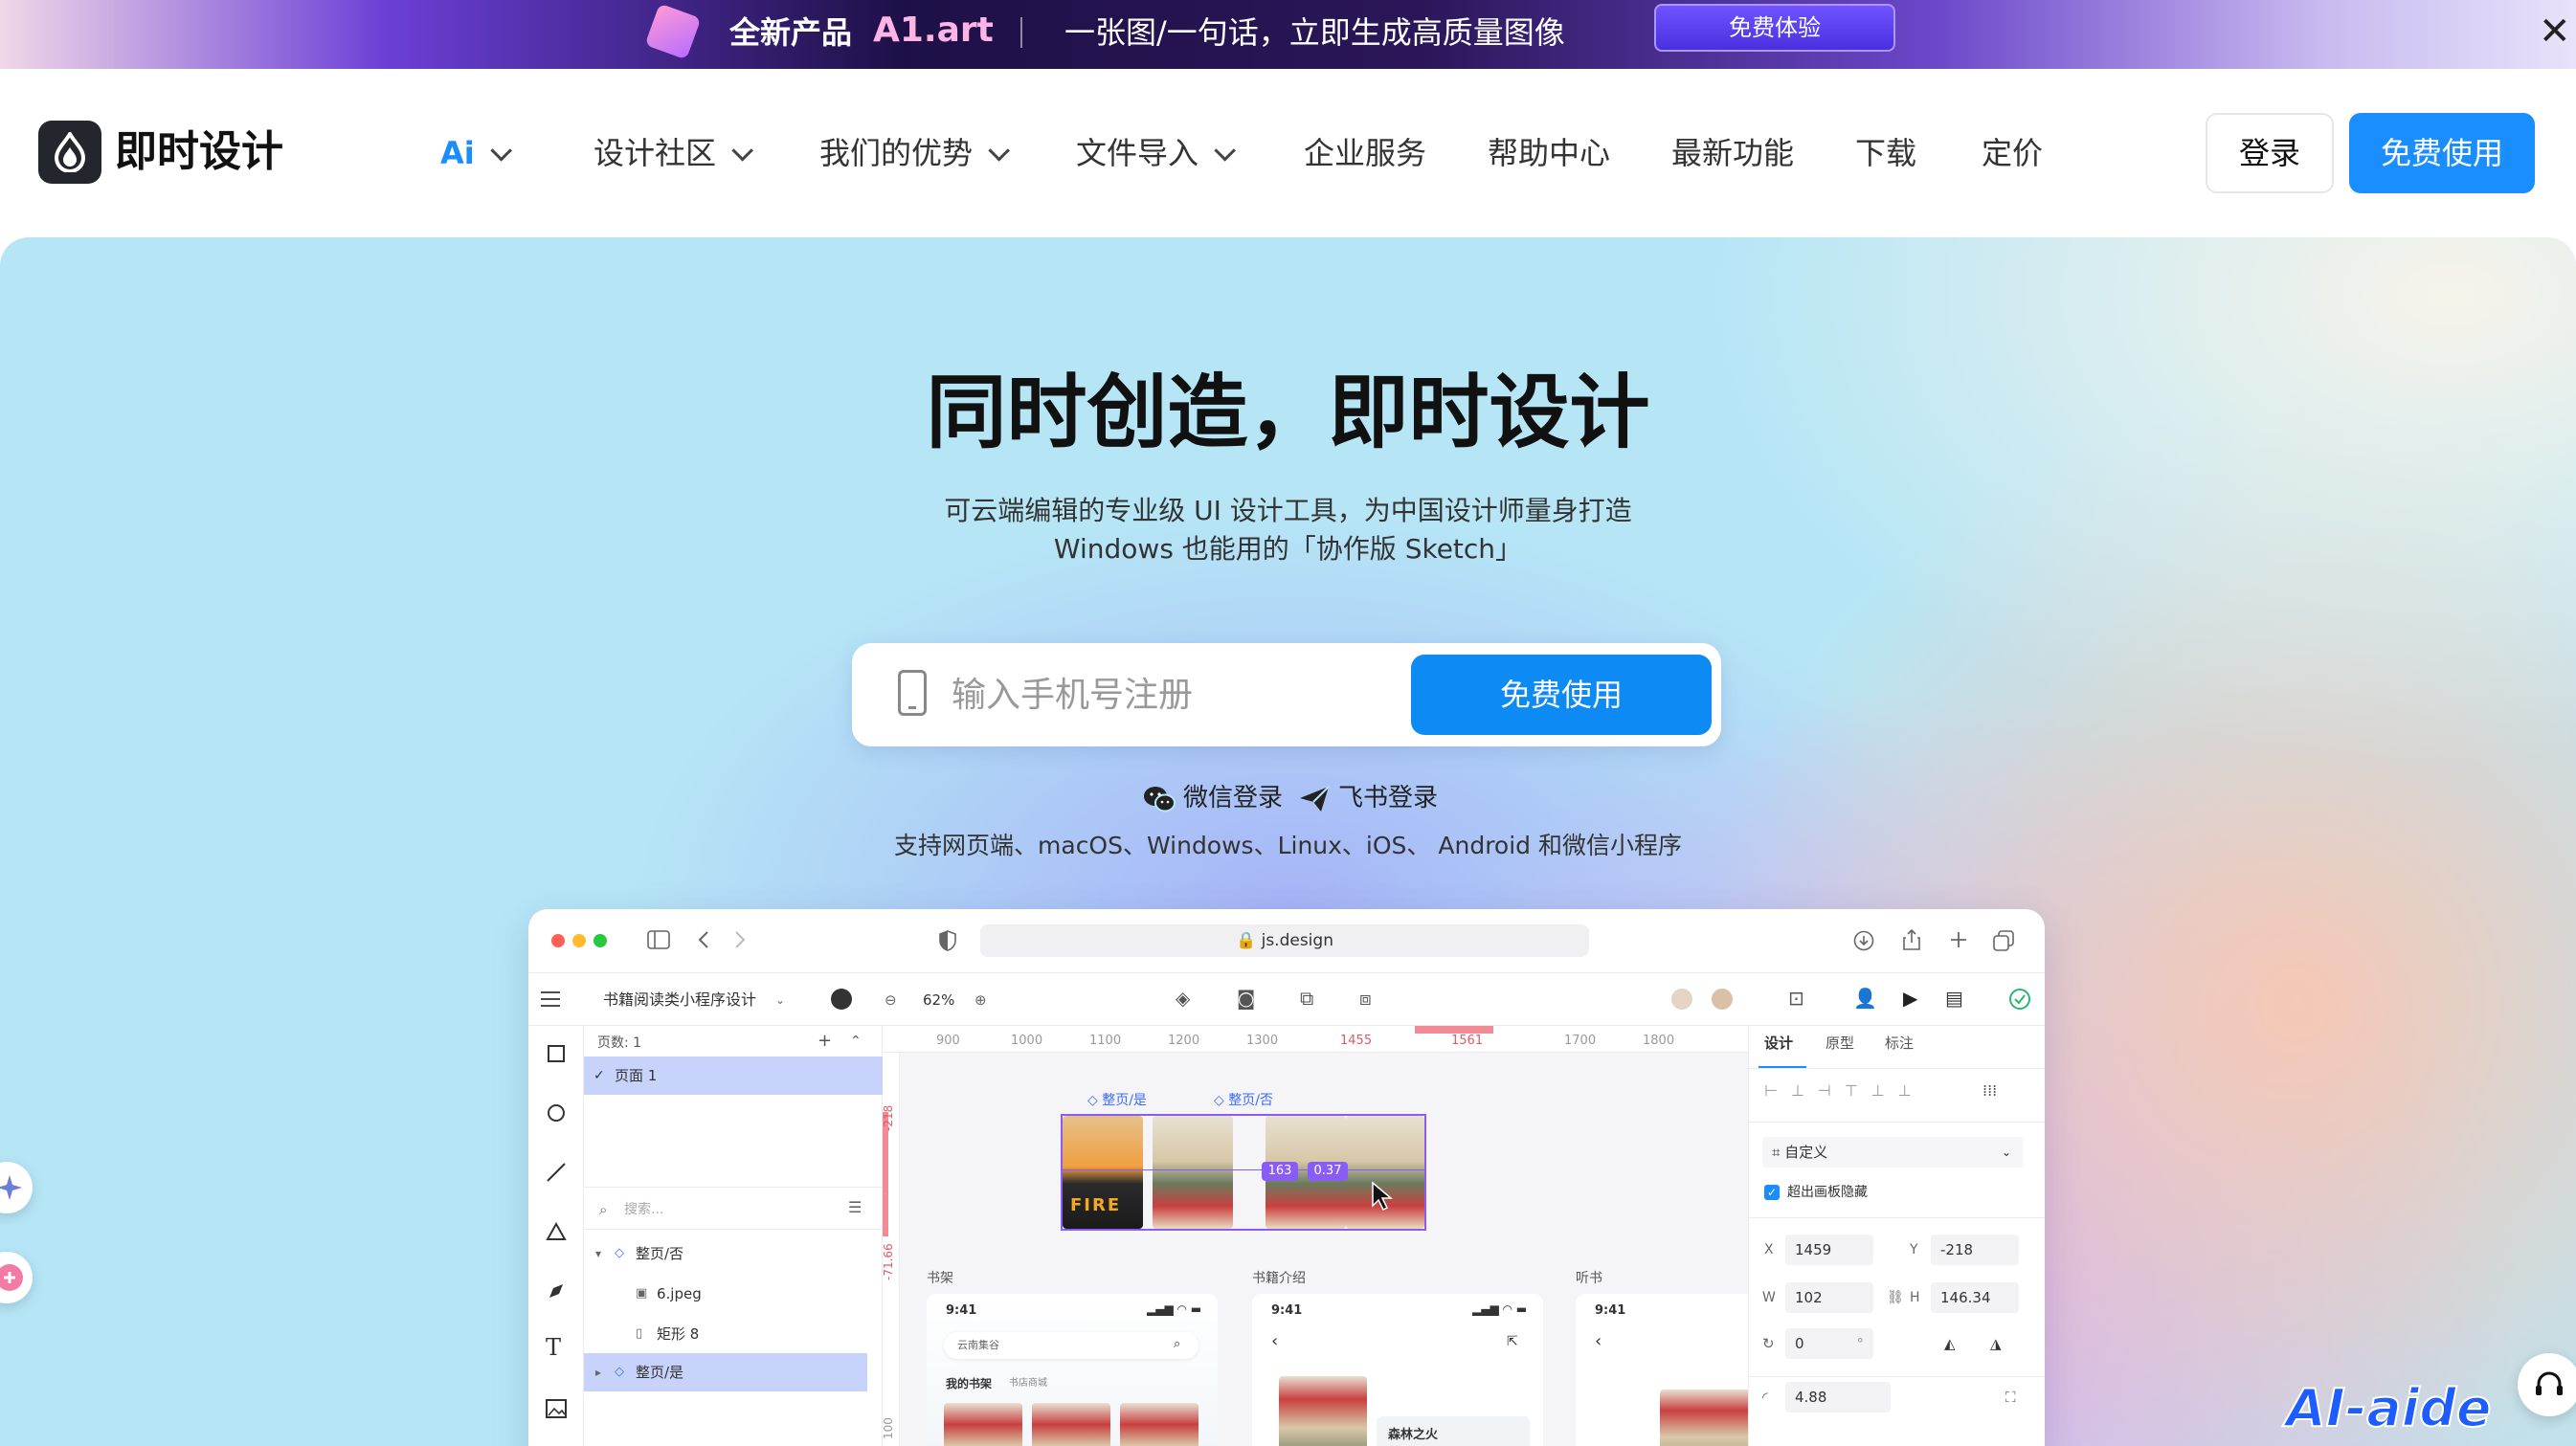 This screenshot has height=1446, width=2576. Describe the element at coordinates (1708, 1418) in the screenshot. I see `book-cover` at that location.